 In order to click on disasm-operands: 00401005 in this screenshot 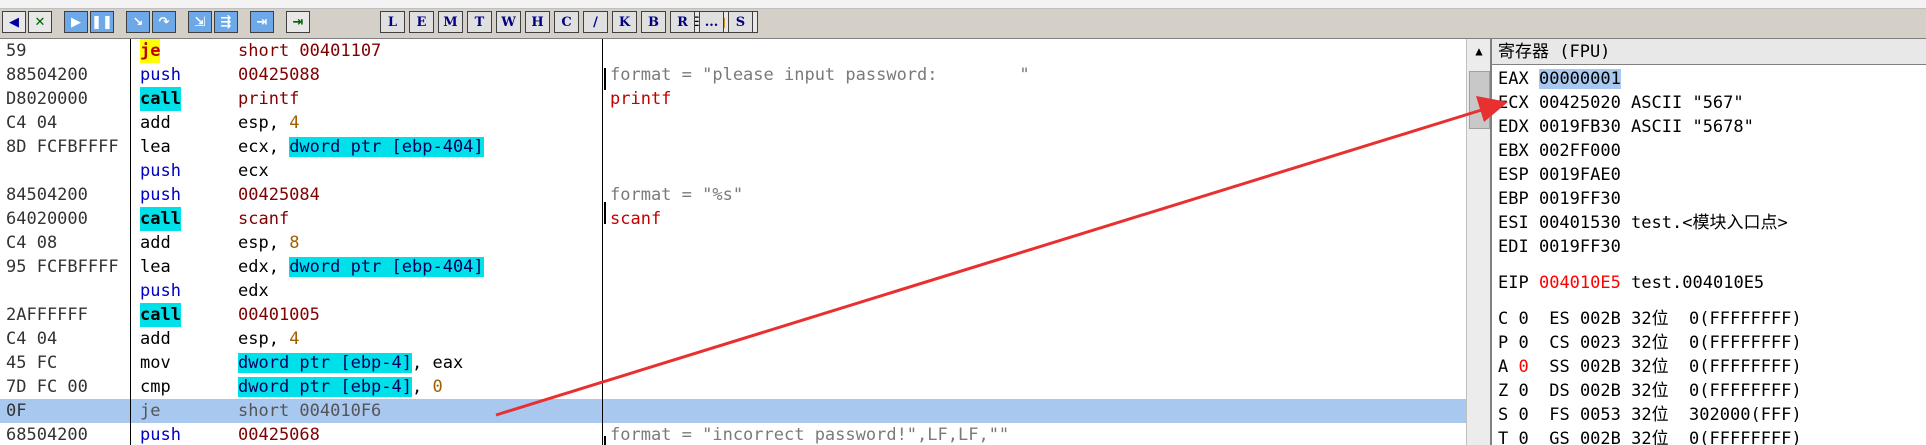, I will do `click(279, 315)`.